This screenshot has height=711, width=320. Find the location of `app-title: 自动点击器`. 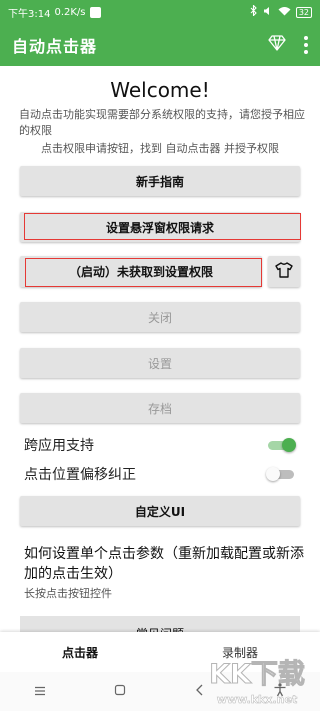

app-title: 自动点击器 is located at coordinates (55, 46).